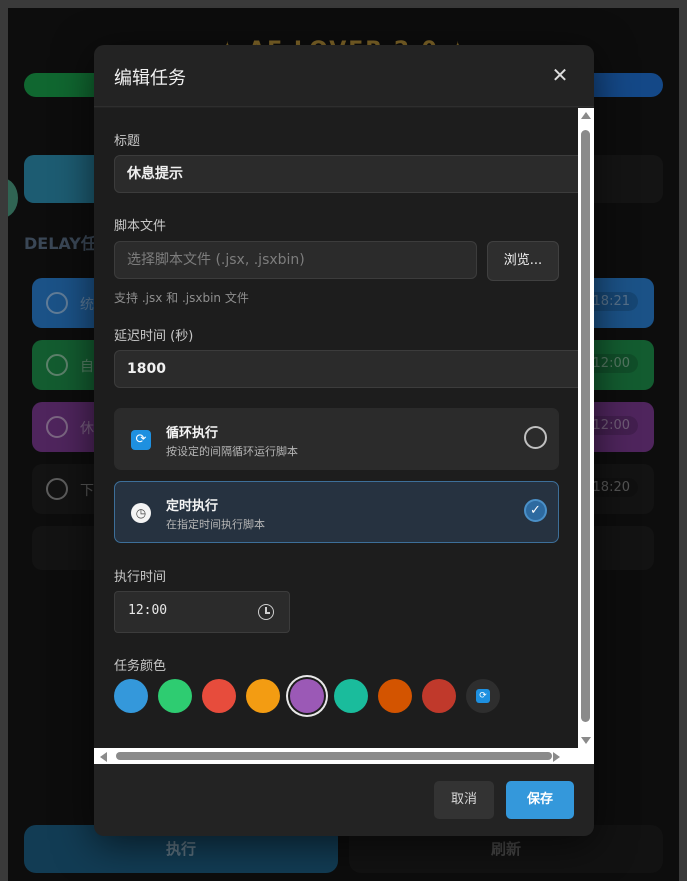 This screenshot has width=687, height=881. I want to click on color-swatch-orange, so click(263, 696).